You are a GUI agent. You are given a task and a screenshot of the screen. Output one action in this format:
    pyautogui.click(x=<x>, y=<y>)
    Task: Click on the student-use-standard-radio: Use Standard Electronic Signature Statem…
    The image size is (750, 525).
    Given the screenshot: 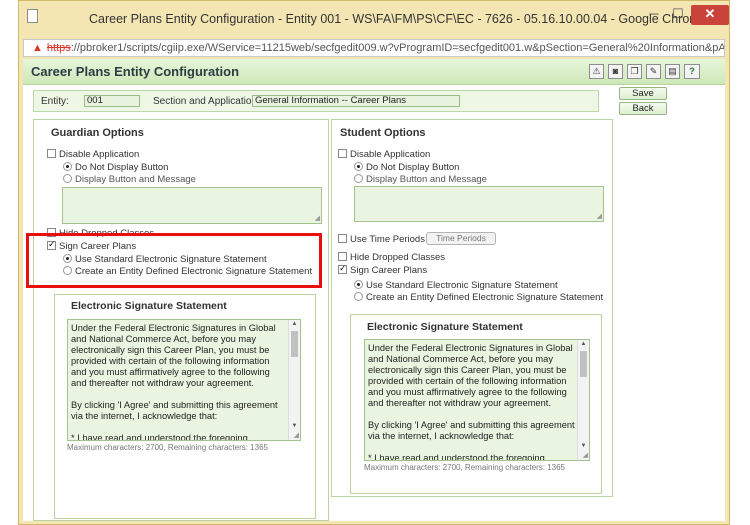 What is the action you would take?
    pyautogui.click(x=456, y=285)
    